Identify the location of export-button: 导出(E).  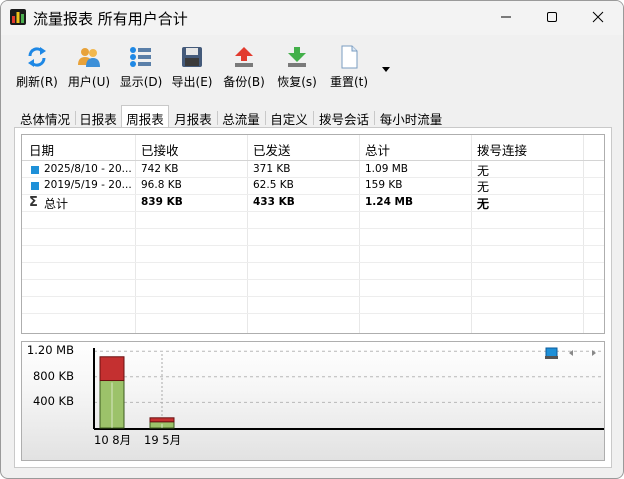
(192, 67).